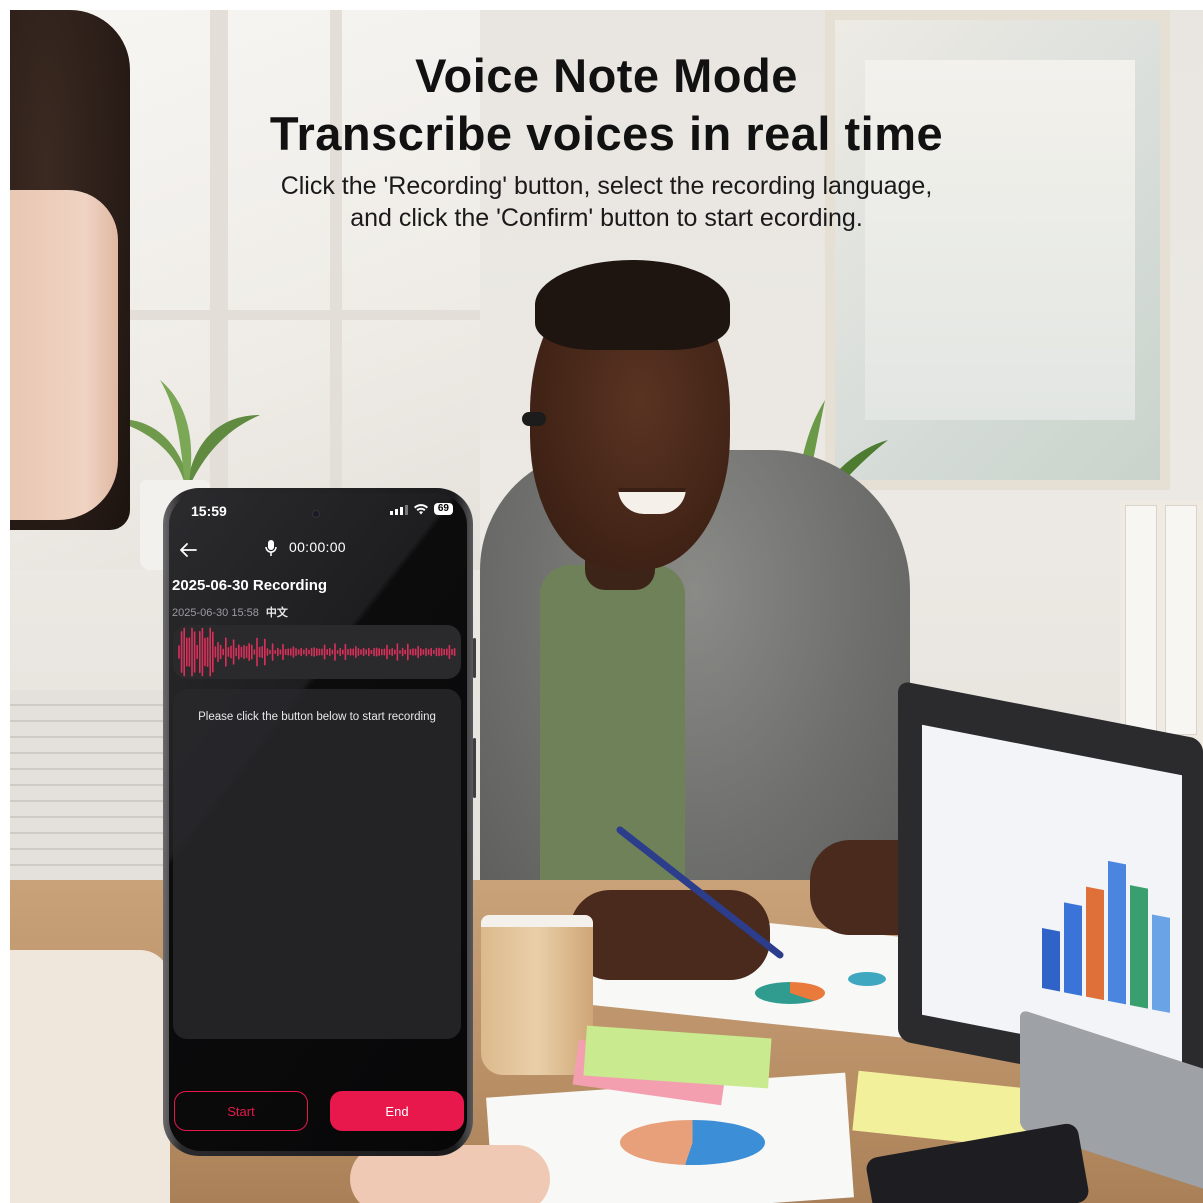  Describe the element at coordinates (1052, 895) in the screenshot. I see `laptop-screen` at that location.